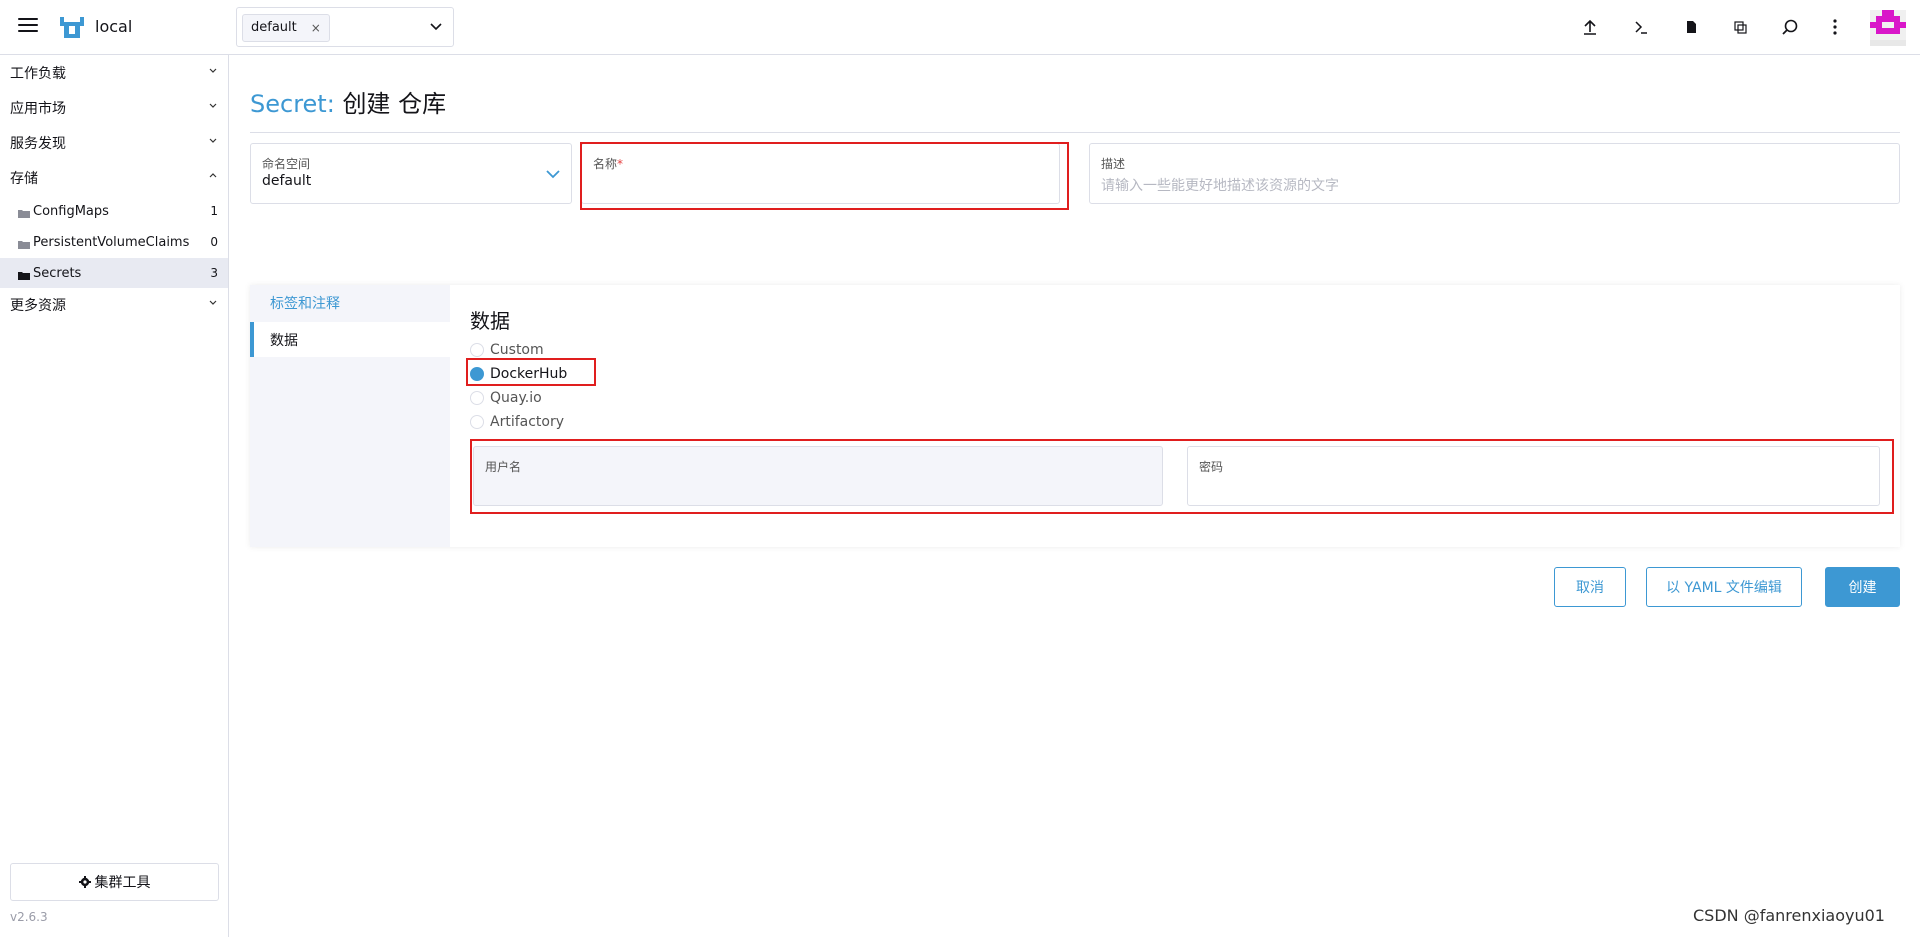 The width and height of the screenshot is (1920, 937). What do you see at coordinates (213, 175) in the screenshot?
I see `chevron-up-icon` at bounding box center [213, 175].